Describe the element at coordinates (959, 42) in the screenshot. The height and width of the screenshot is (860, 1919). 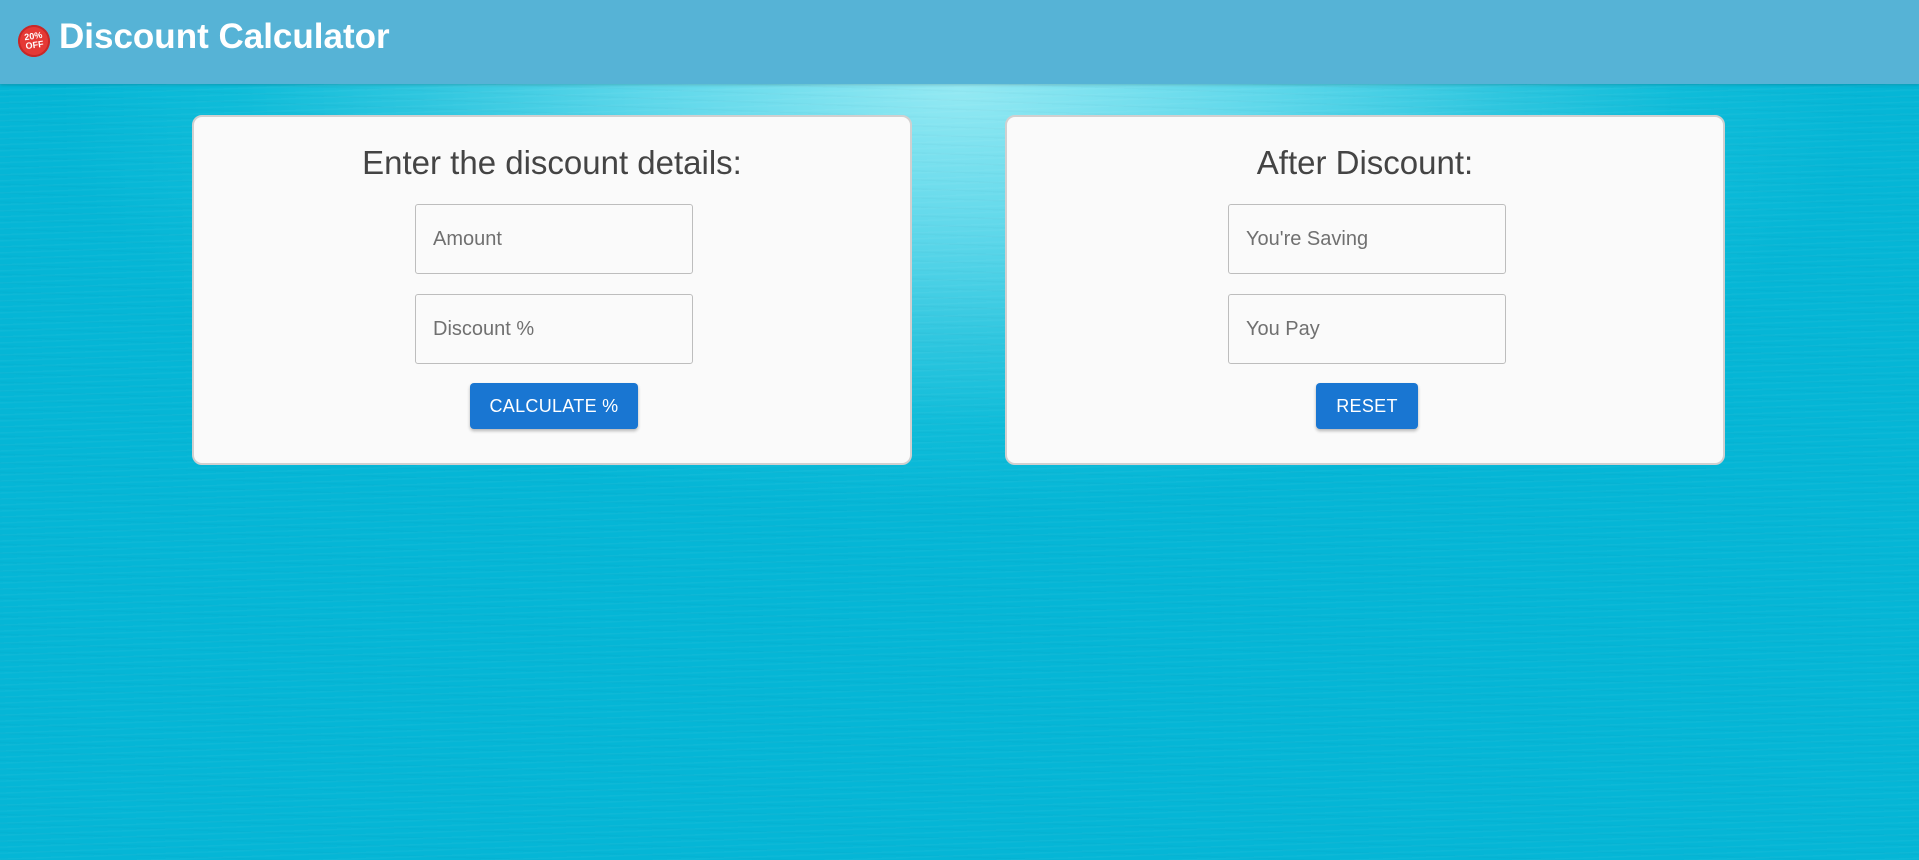
I see `app-header: 20% OFF Discount Calculator` at that location.